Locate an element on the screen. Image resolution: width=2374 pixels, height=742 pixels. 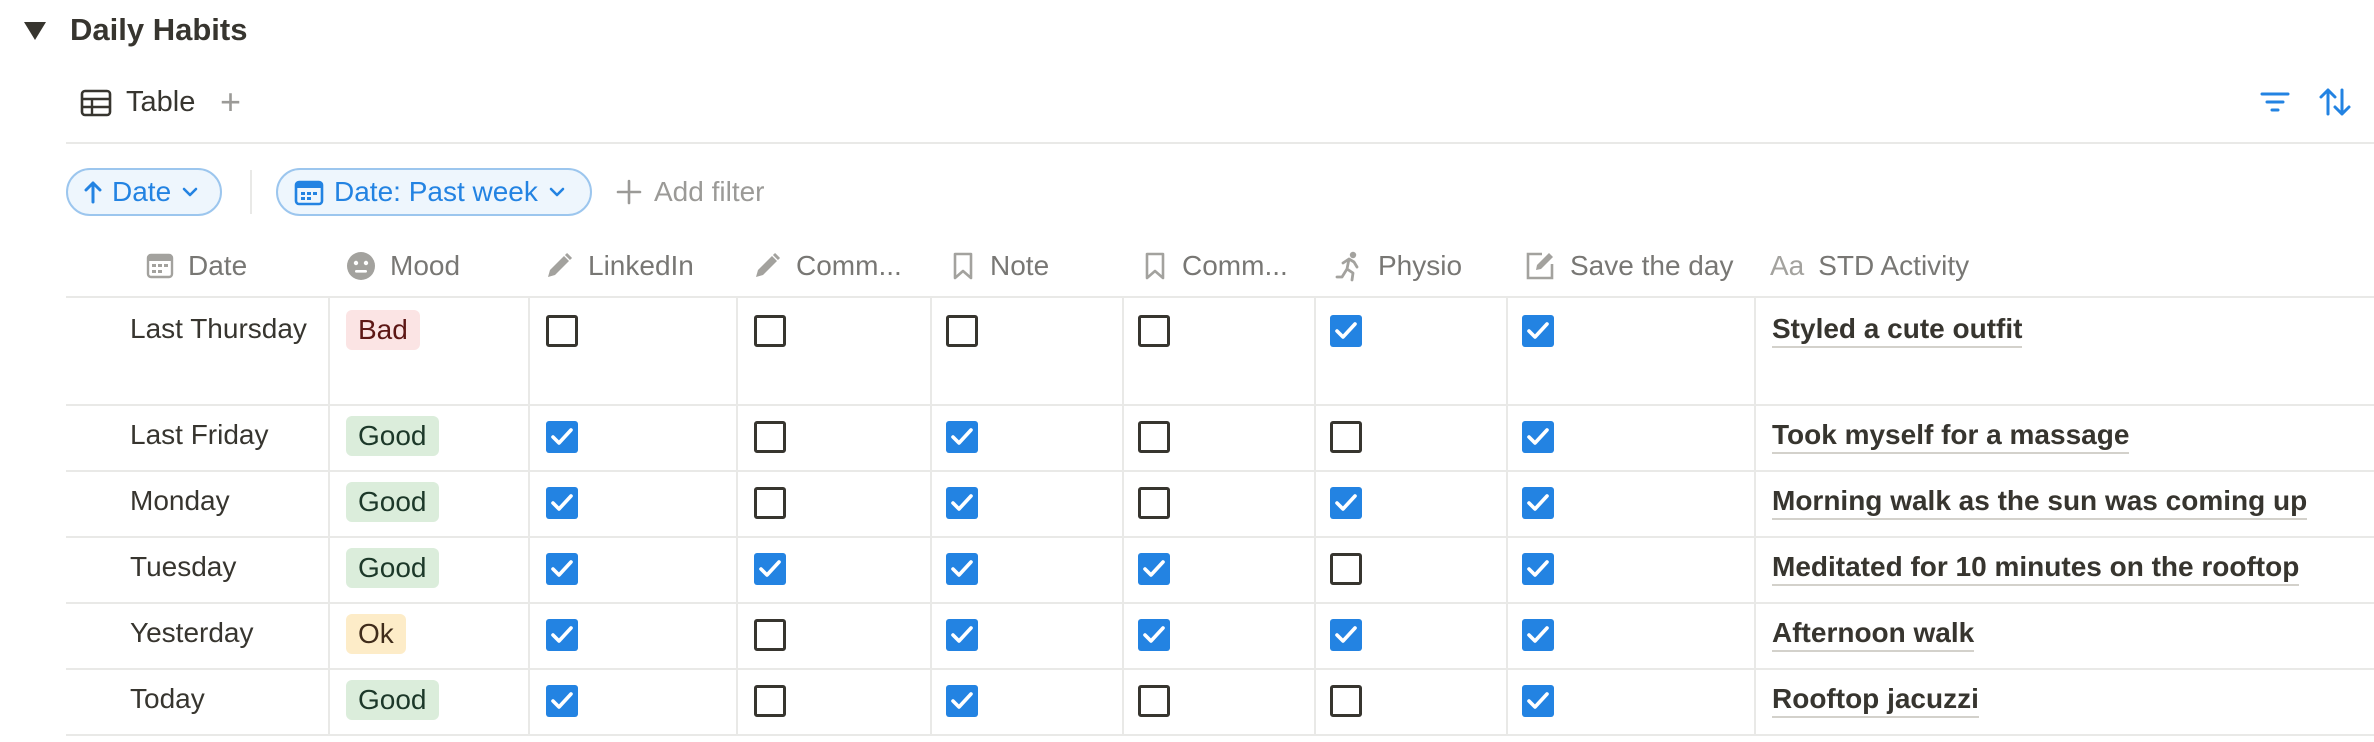
date-filter-pill: Date: Past week is located at coordinates (434, 192).